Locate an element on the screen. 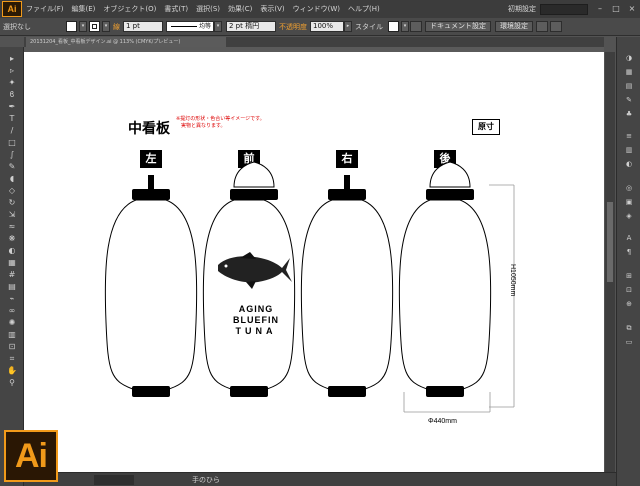 The width and height of the screenshot is (640, 486). search-field is located at coordinates (564, 9).